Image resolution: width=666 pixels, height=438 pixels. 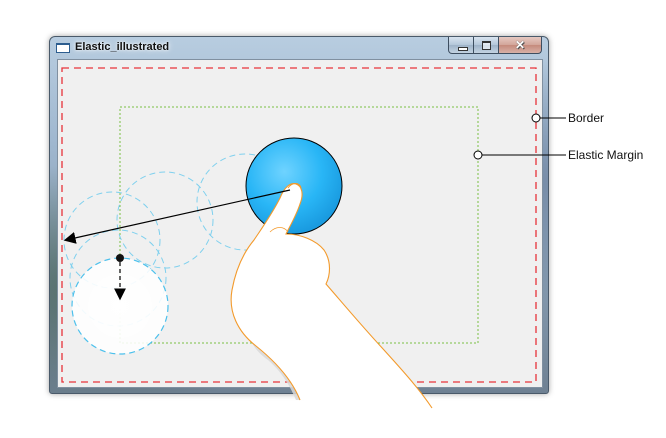 What do you see at coordinates (606, 155) in the screenshot?
I see `elastic-margin-label: Elastic Margin` at bounding box center [606, 155].